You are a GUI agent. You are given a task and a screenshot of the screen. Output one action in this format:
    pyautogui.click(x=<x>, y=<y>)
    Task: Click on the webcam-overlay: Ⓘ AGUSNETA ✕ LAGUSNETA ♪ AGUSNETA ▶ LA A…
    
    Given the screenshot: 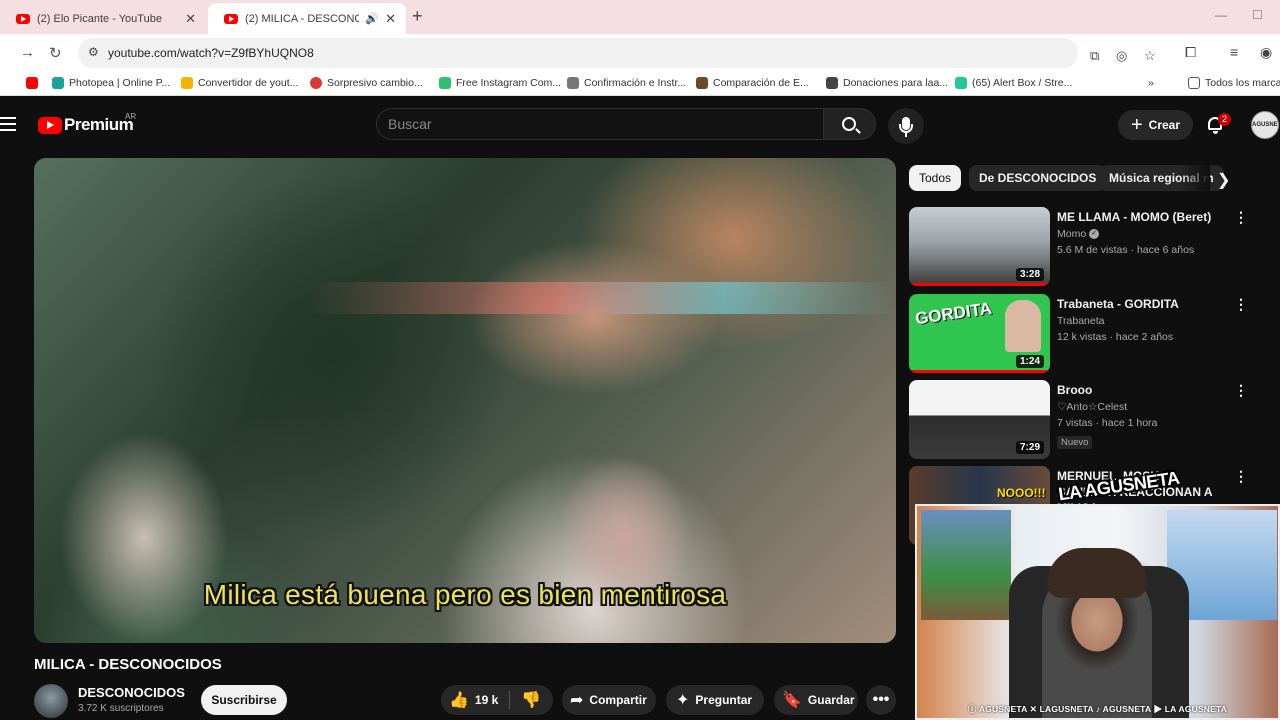 What is the action you would take?
    pyautogui.click(x=1097, y=612)
    